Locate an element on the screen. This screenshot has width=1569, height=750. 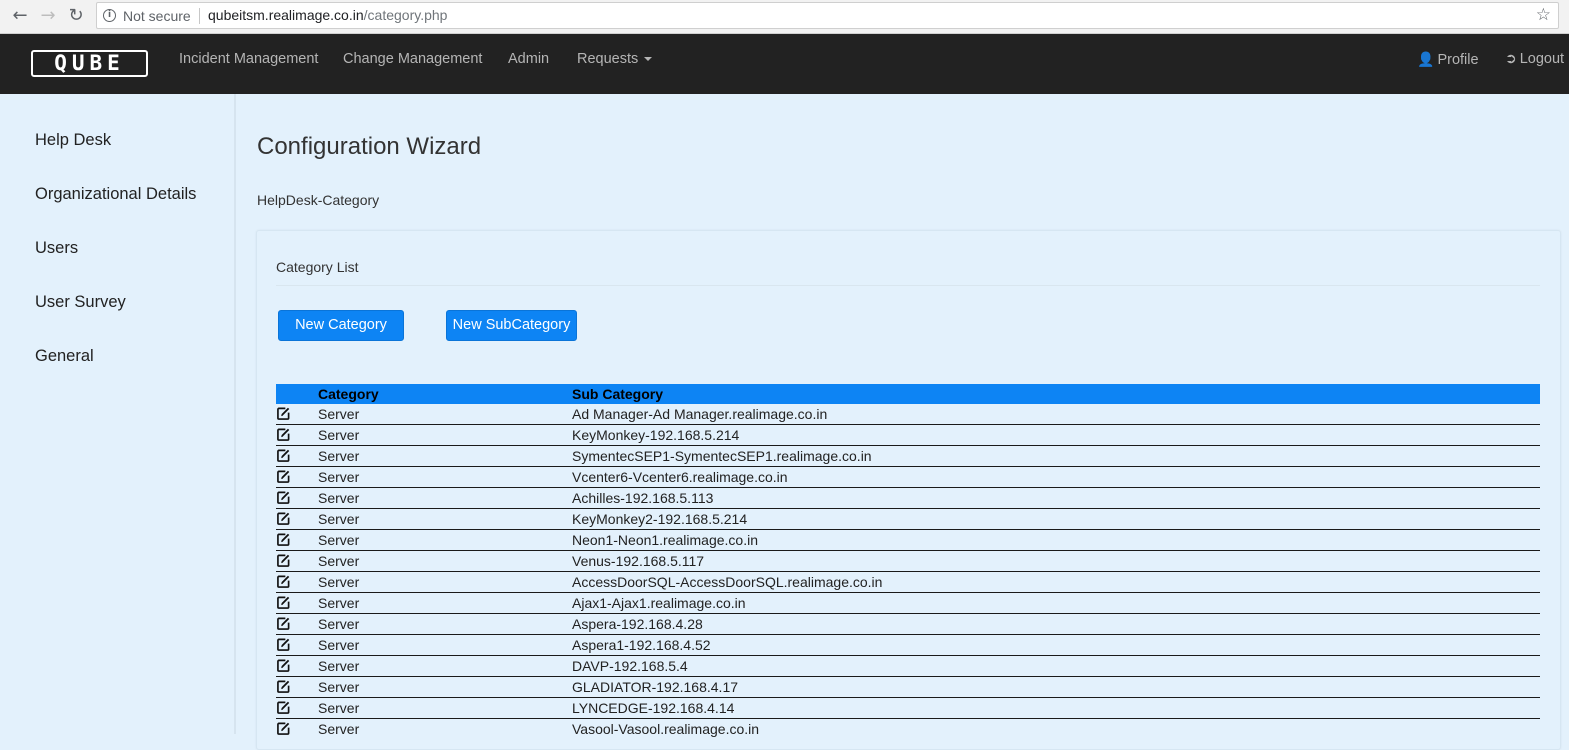
sidebar-item-users: Users is located at coordinates (56, 248).